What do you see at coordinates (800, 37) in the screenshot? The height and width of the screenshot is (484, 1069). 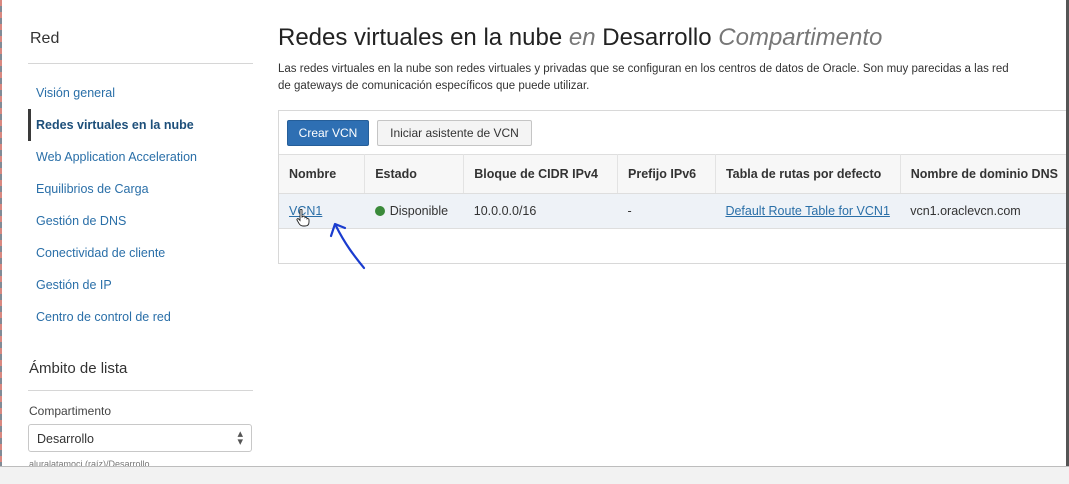 I see `page-title-suffix: Compartimento` at bounding box center [800, 37].